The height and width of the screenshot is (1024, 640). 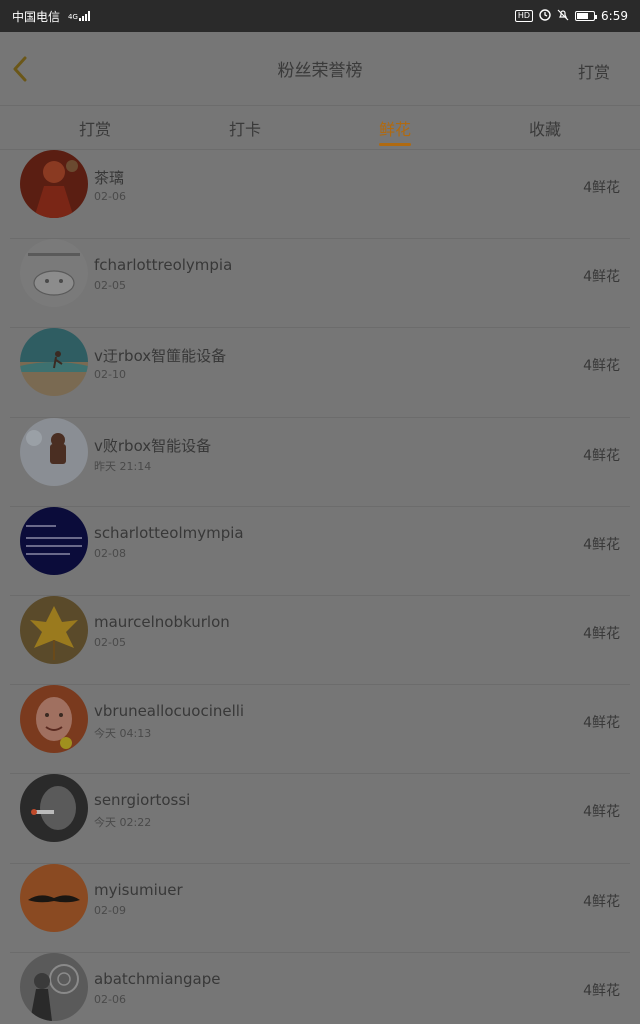 I want to click on data-saver-icon, so click(x=545, y=16).